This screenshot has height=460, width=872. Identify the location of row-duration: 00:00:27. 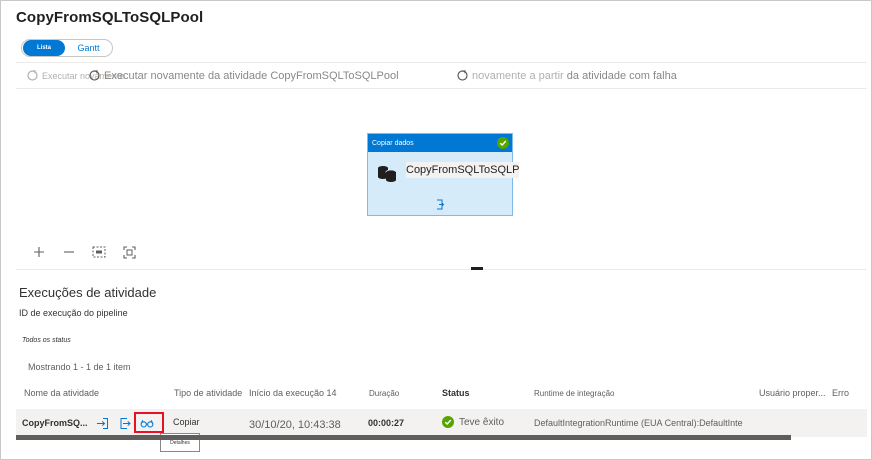
(386, 423).